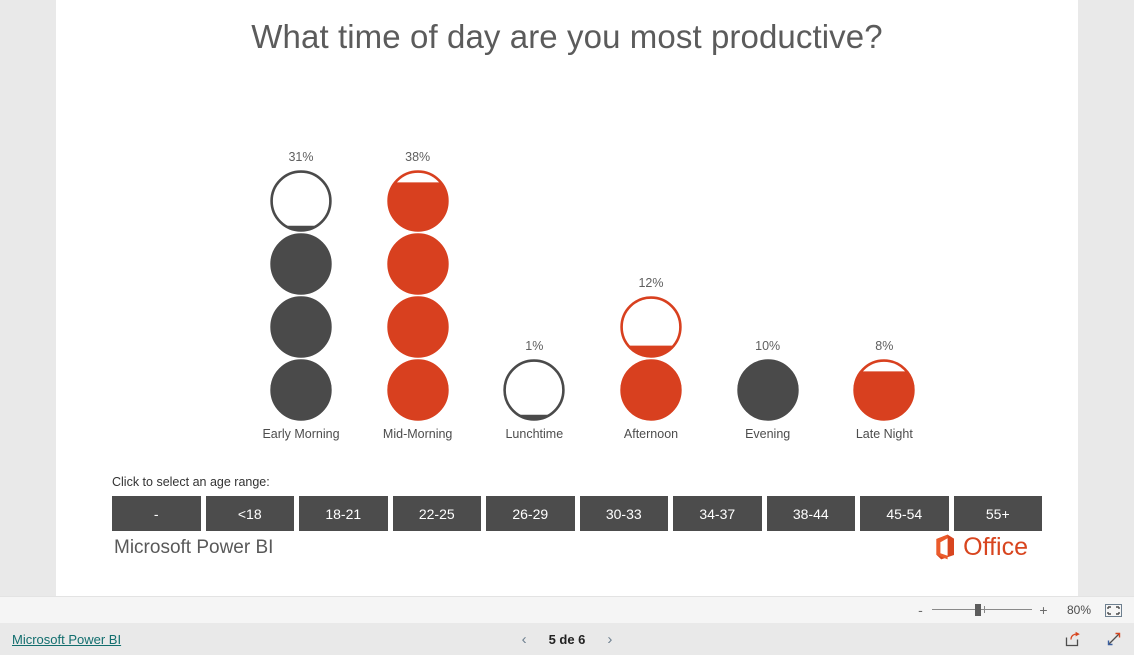 The image size is (1134, 655). Describe the element at coordinates (810, 513) in the screenshot. I see `age-range-option: 38-44` at that location.